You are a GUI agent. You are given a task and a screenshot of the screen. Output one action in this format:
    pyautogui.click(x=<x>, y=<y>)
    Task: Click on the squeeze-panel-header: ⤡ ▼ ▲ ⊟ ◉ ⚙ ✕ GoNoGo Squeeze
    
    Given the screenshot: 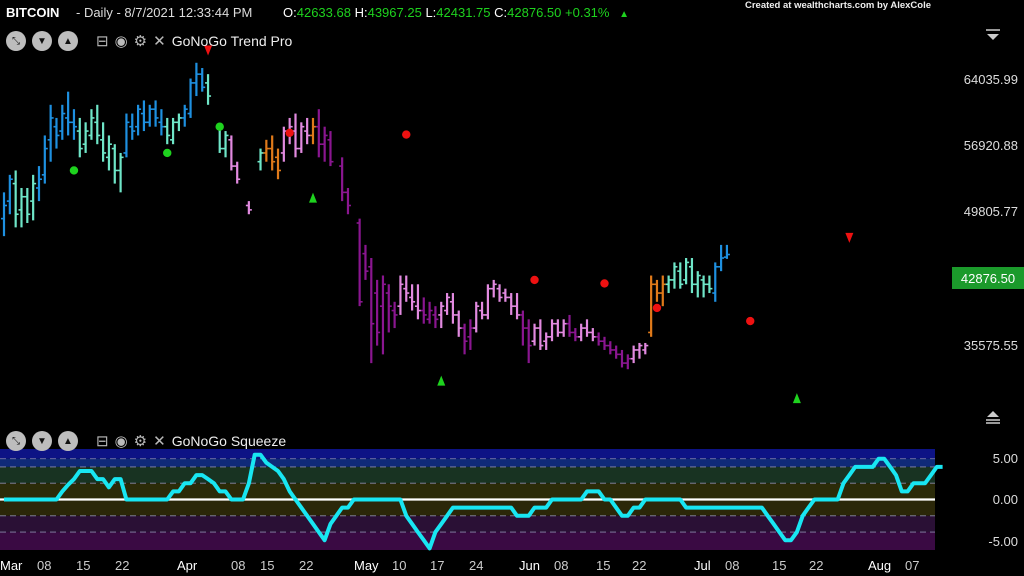 What is the action you would take?
    pyautogui.click(x=146, y=441)
    